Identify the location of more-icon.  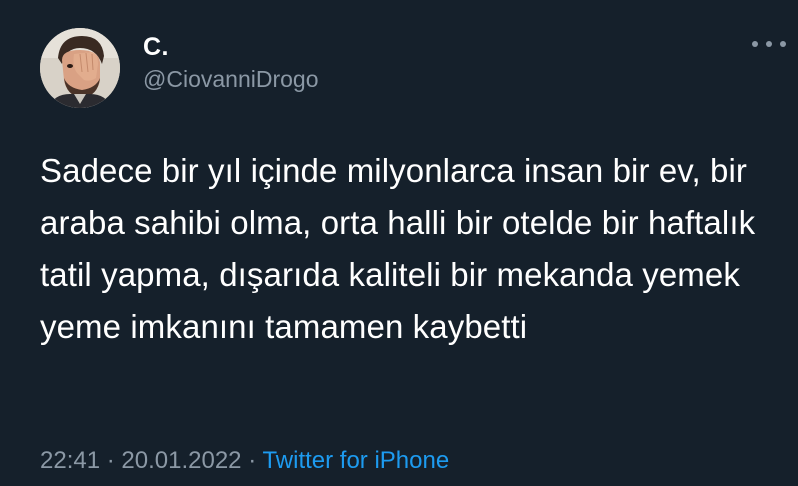
(769, 44).